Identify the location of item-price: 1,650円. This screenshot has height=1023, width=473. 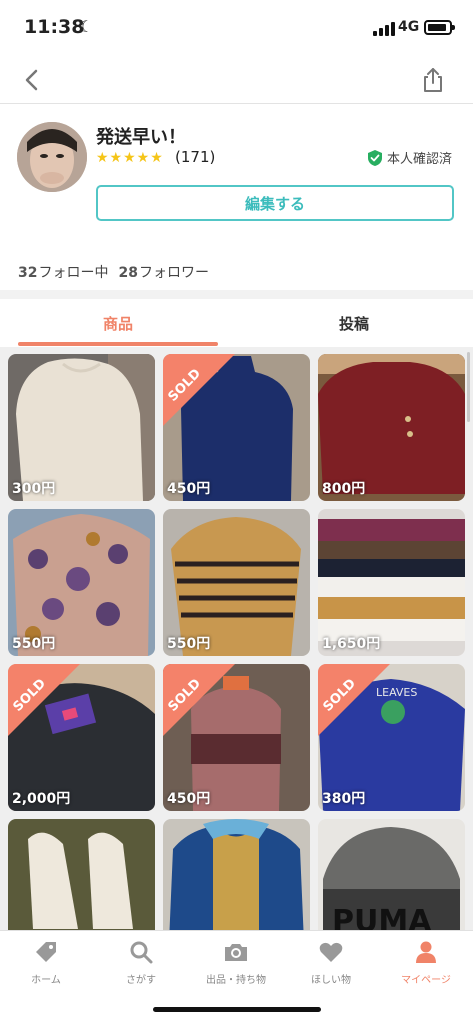
(351, 644).